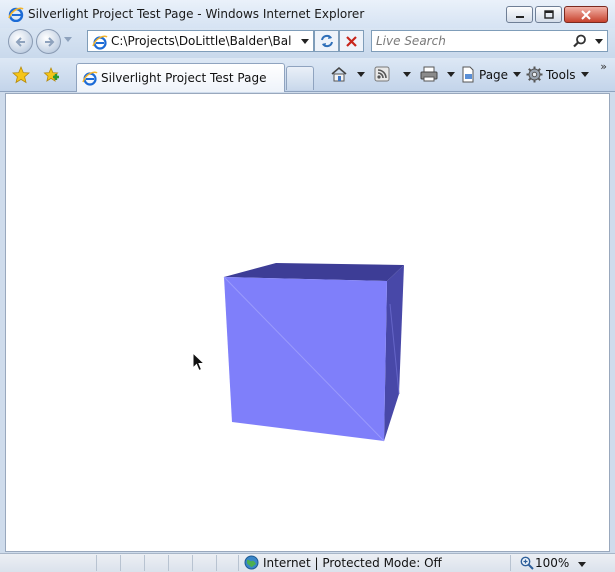 Image resolution: width=615 pixels, height=572 pixels. I want to click on zoom-level: 100%, so click(552, 563).